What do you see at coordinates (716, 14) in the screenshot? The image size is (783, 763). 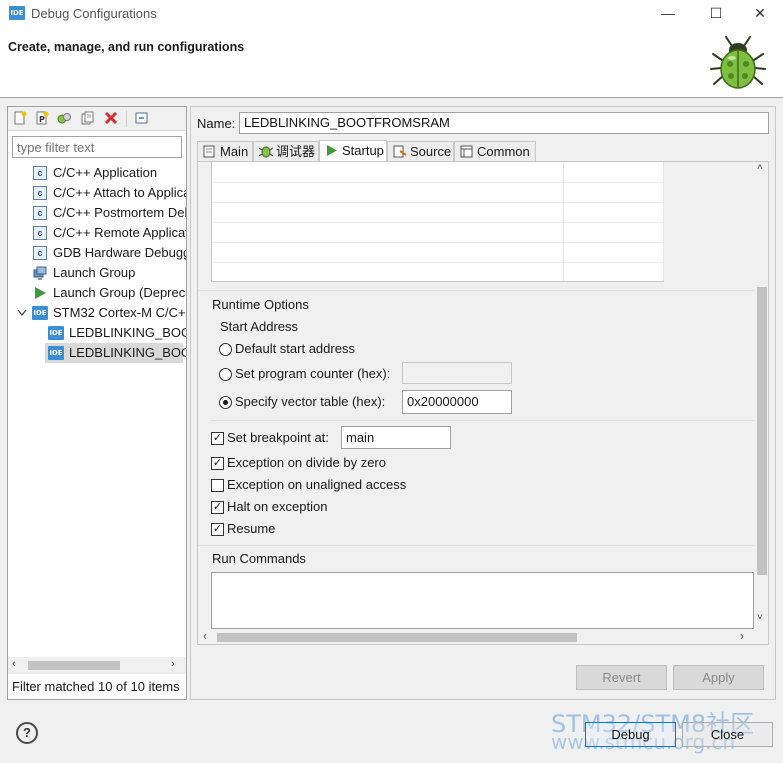 I see `maximize-button: ☐` at bounding box center [716, 14].